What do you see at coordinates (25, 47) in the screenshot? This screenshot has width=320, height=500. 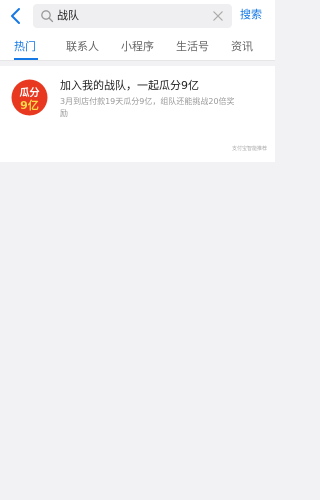 I see `tab-hot: 热门` at bounding box center [25, 47].